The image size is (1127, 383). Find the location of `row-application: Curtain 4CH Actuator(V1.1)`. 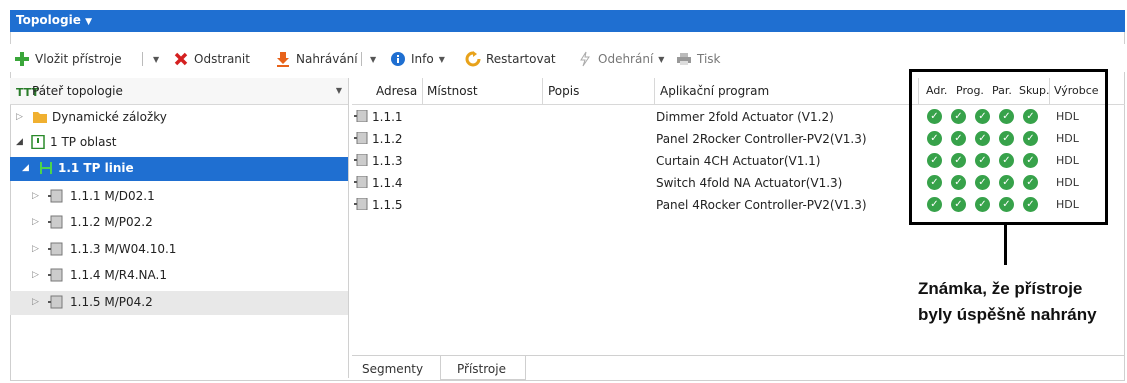

row-application: Curtain 4CH Actuator(V1.1) is located at coordinates (738, 161).